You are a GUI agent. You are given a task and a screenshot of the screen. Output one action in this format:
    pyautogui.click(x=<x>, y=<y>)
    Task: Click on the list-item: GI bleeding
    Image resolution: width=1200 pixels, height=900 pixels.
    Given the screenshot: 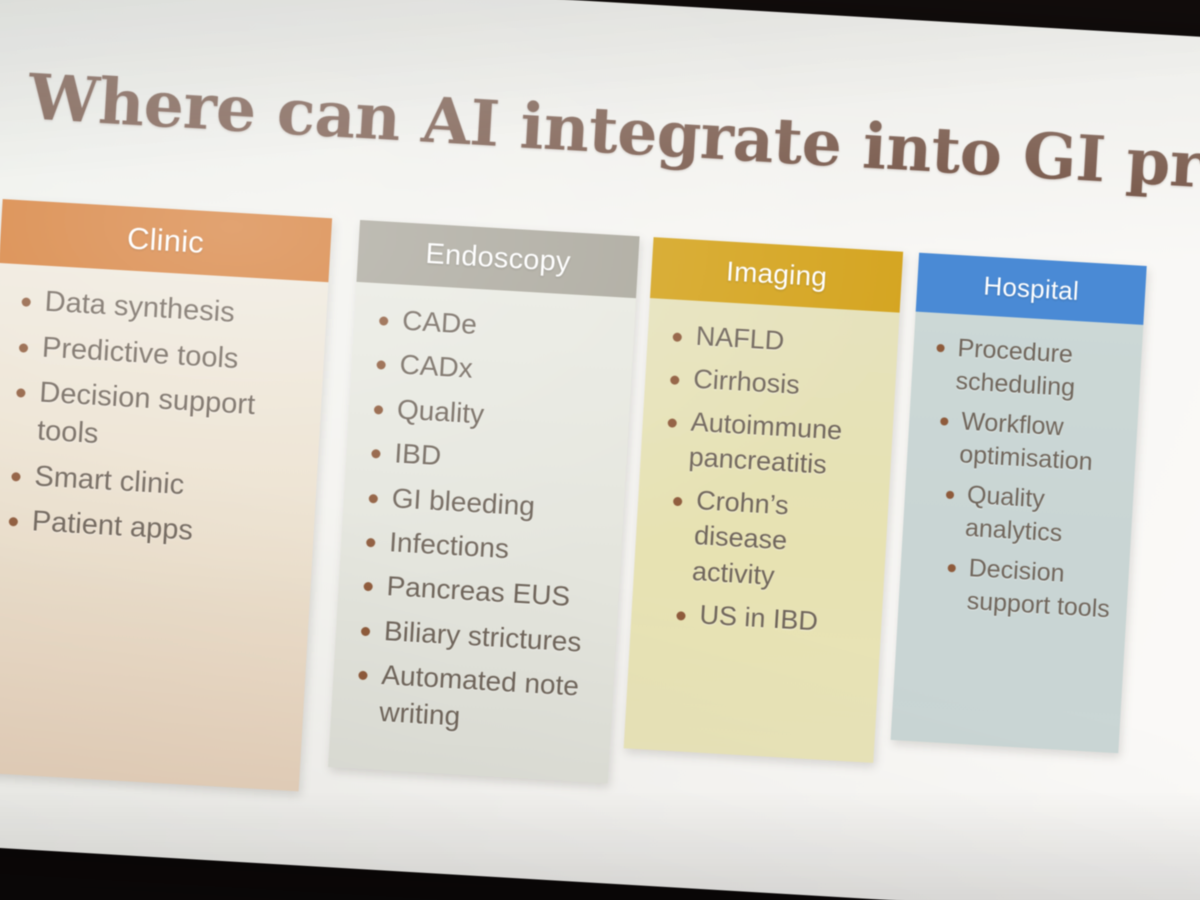 What is the action you would take?
    pyautogui.click(x=486, y=503)
    